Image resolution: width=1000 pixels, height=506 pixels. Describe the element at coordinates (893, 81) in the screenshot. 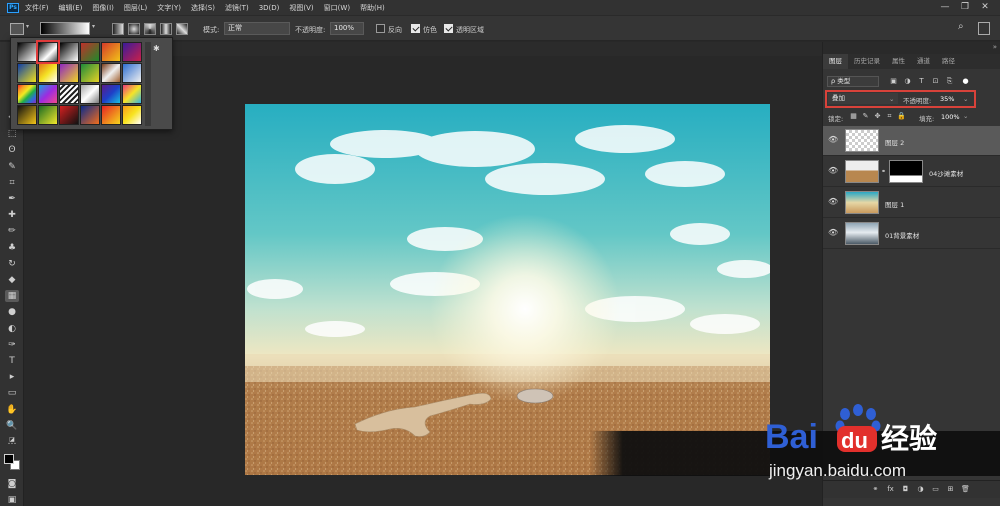

I see `pixel-filter-icon: ▣` at that location.